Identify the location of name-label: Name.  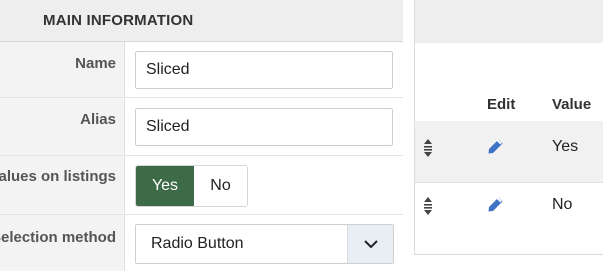
(95, 63).